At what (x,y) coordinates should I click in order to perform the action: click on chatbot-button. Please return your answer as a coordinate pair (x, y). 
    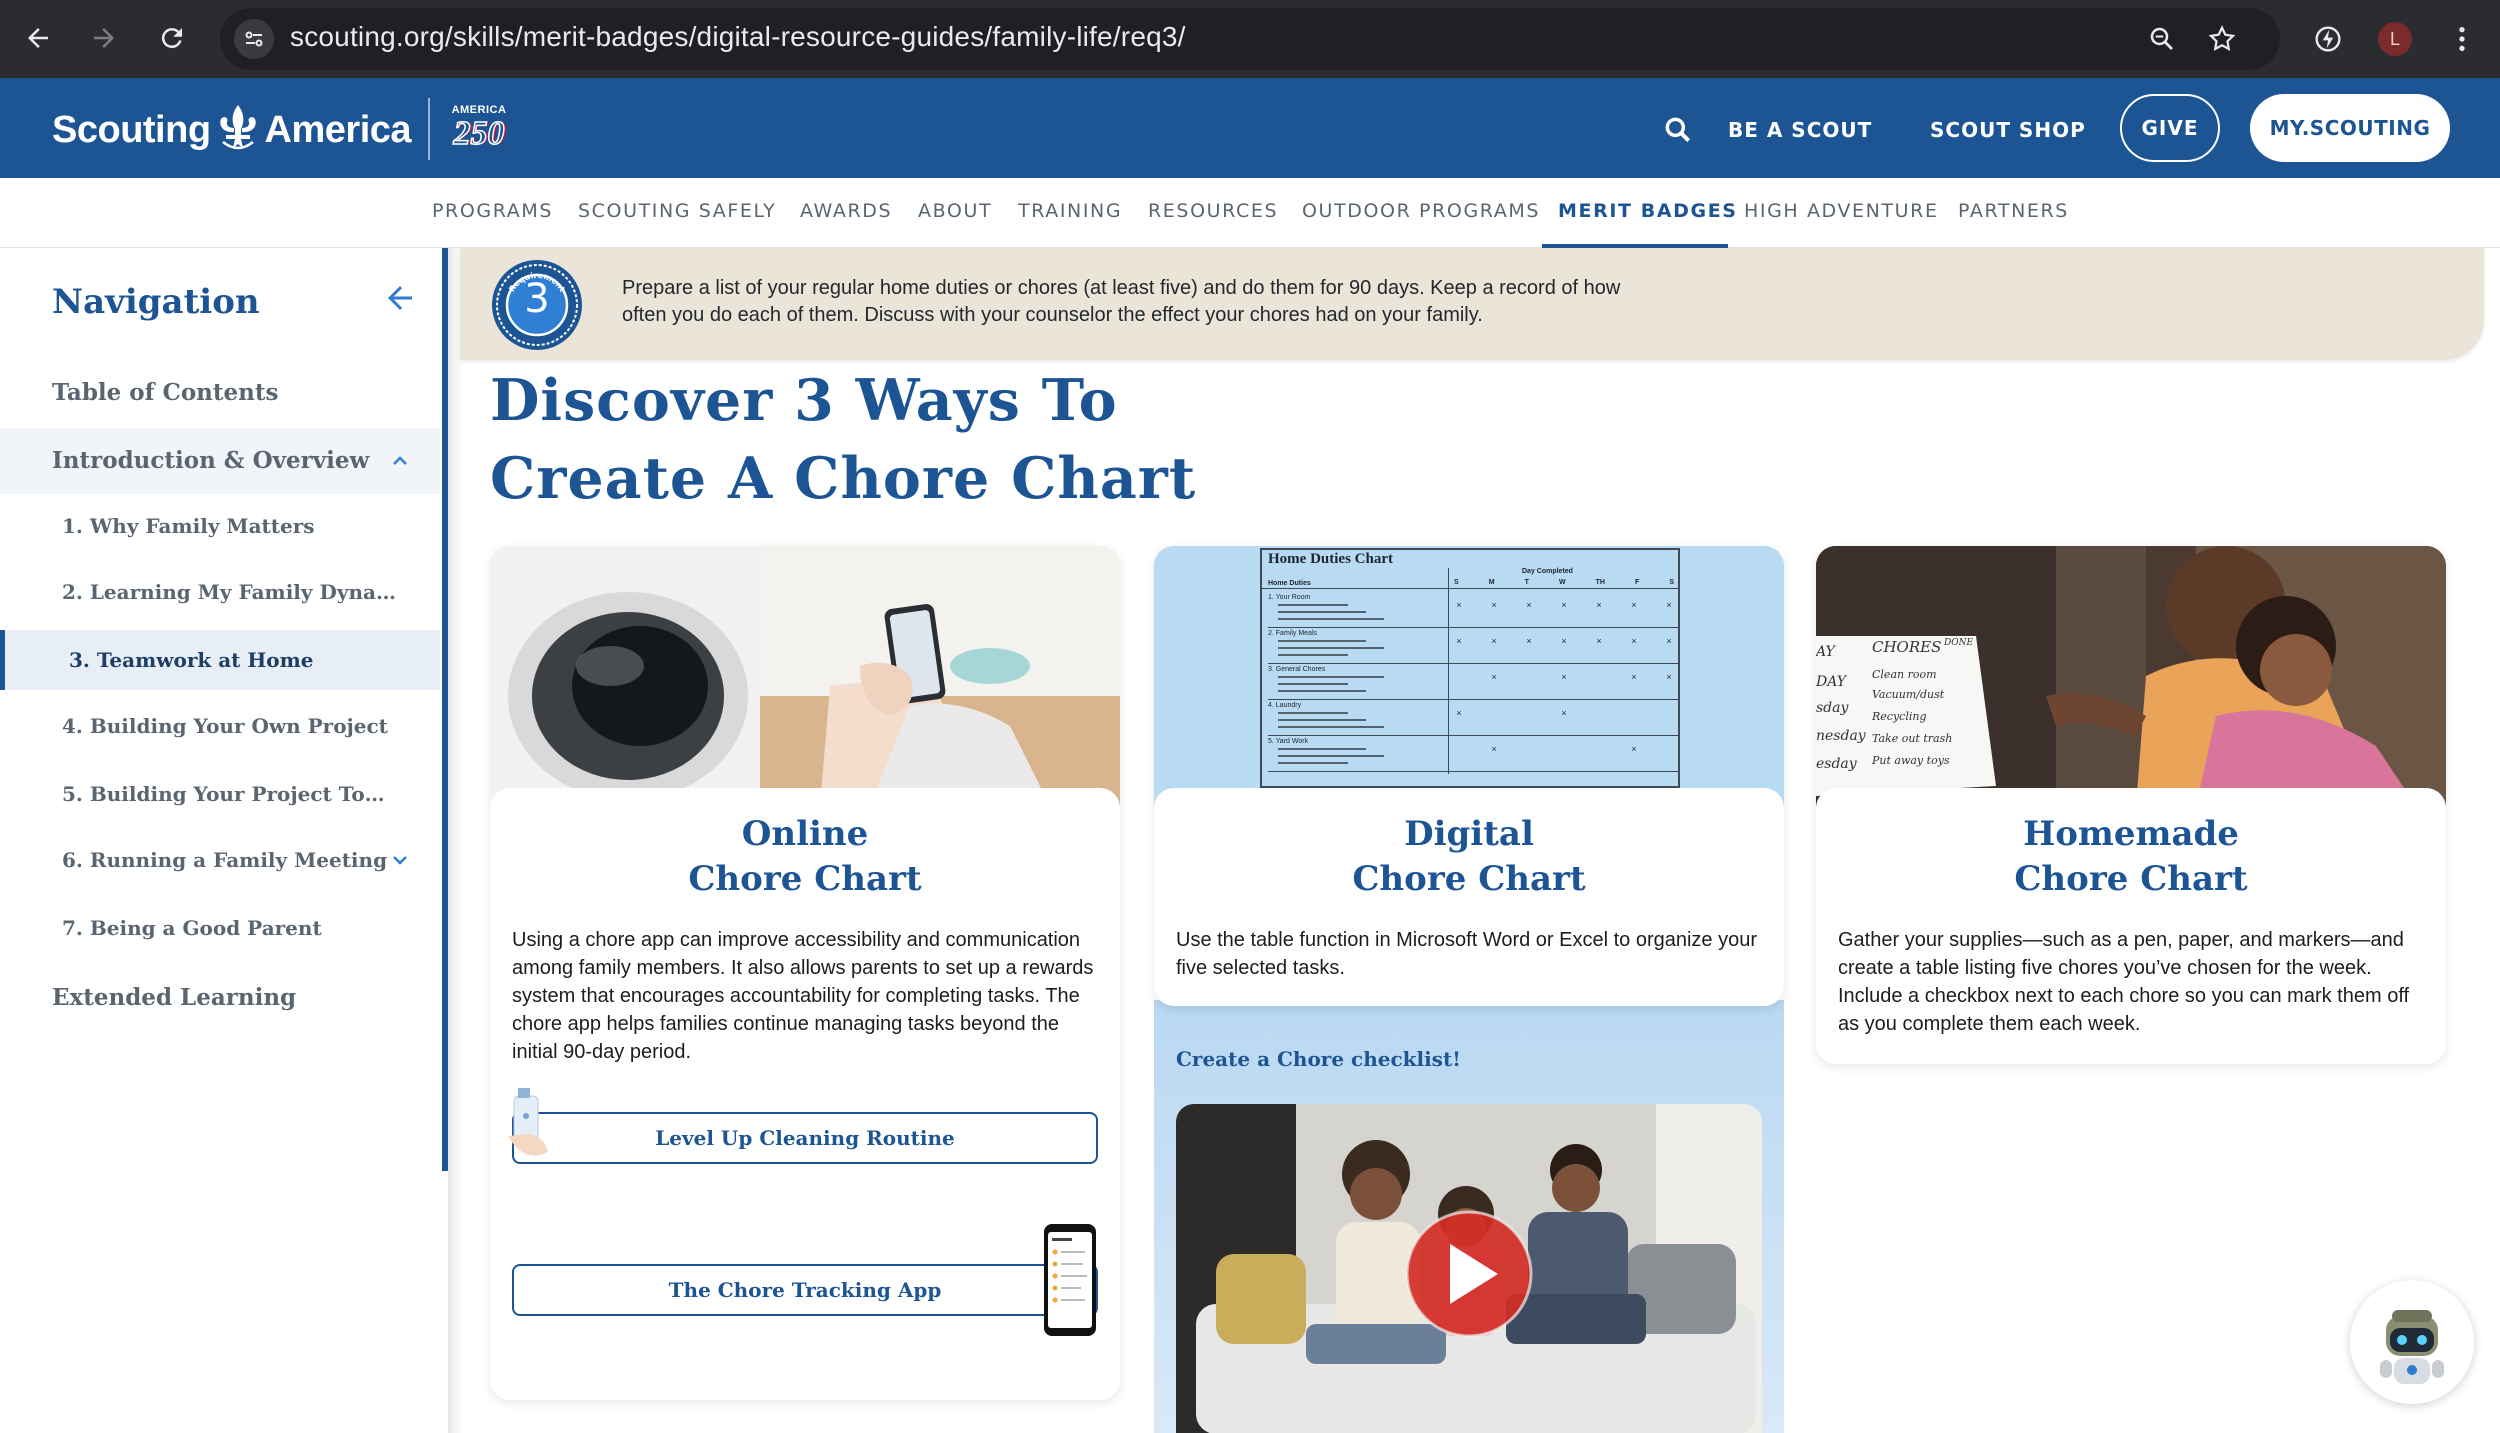
    Looking at the image, I should click on (2412, 1342).